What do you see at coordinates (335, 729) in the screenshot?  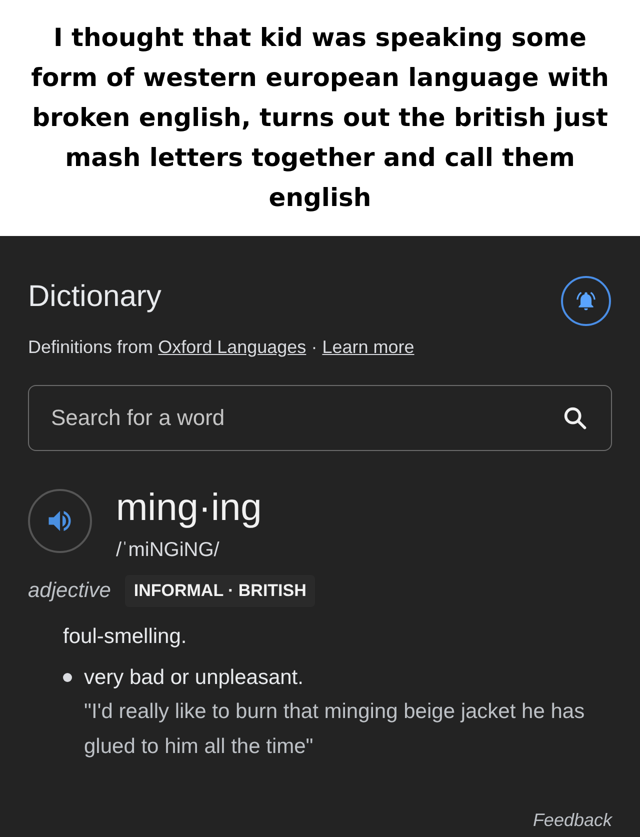 I see `example-quote: "I'd really like to burn that minging beige jacket he has glued to him all the time"` at bounding box center [335, 729].